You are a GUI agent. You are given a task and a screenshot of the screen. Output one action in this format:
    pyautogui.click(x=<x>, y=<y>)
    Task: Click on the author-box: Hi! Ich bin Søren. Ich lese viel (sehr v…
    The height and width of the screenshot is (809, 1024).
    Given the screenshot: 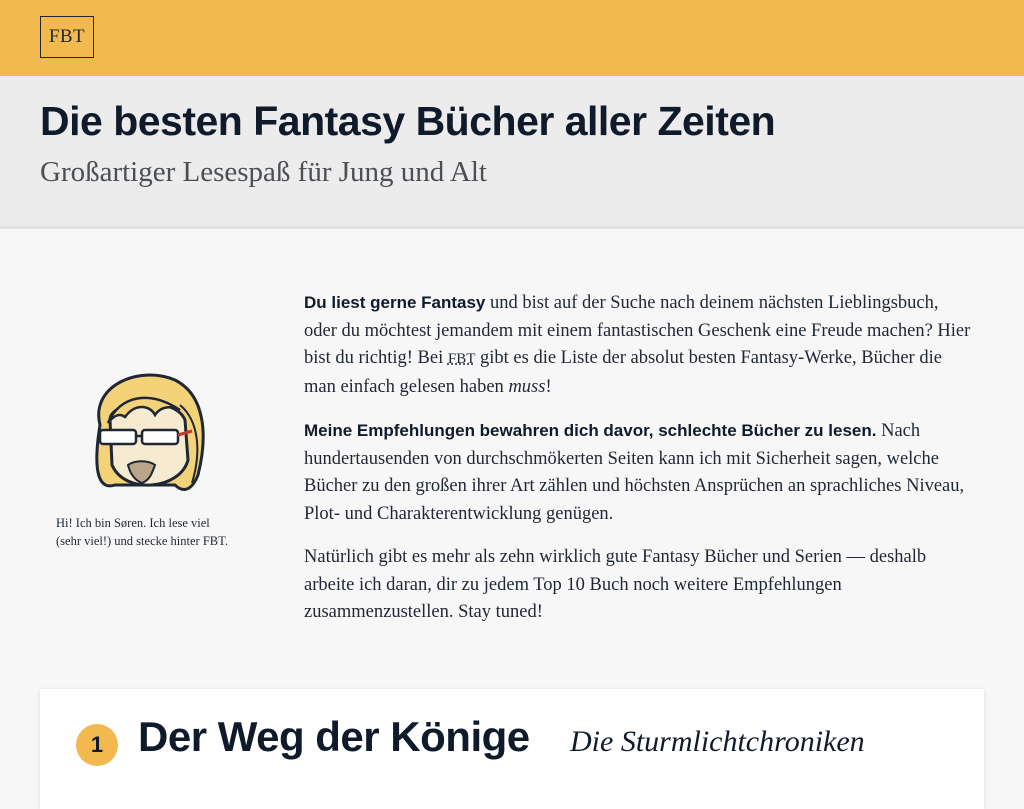 What is the action you would take?
    pyautogui.click(x=156, y=457)
    